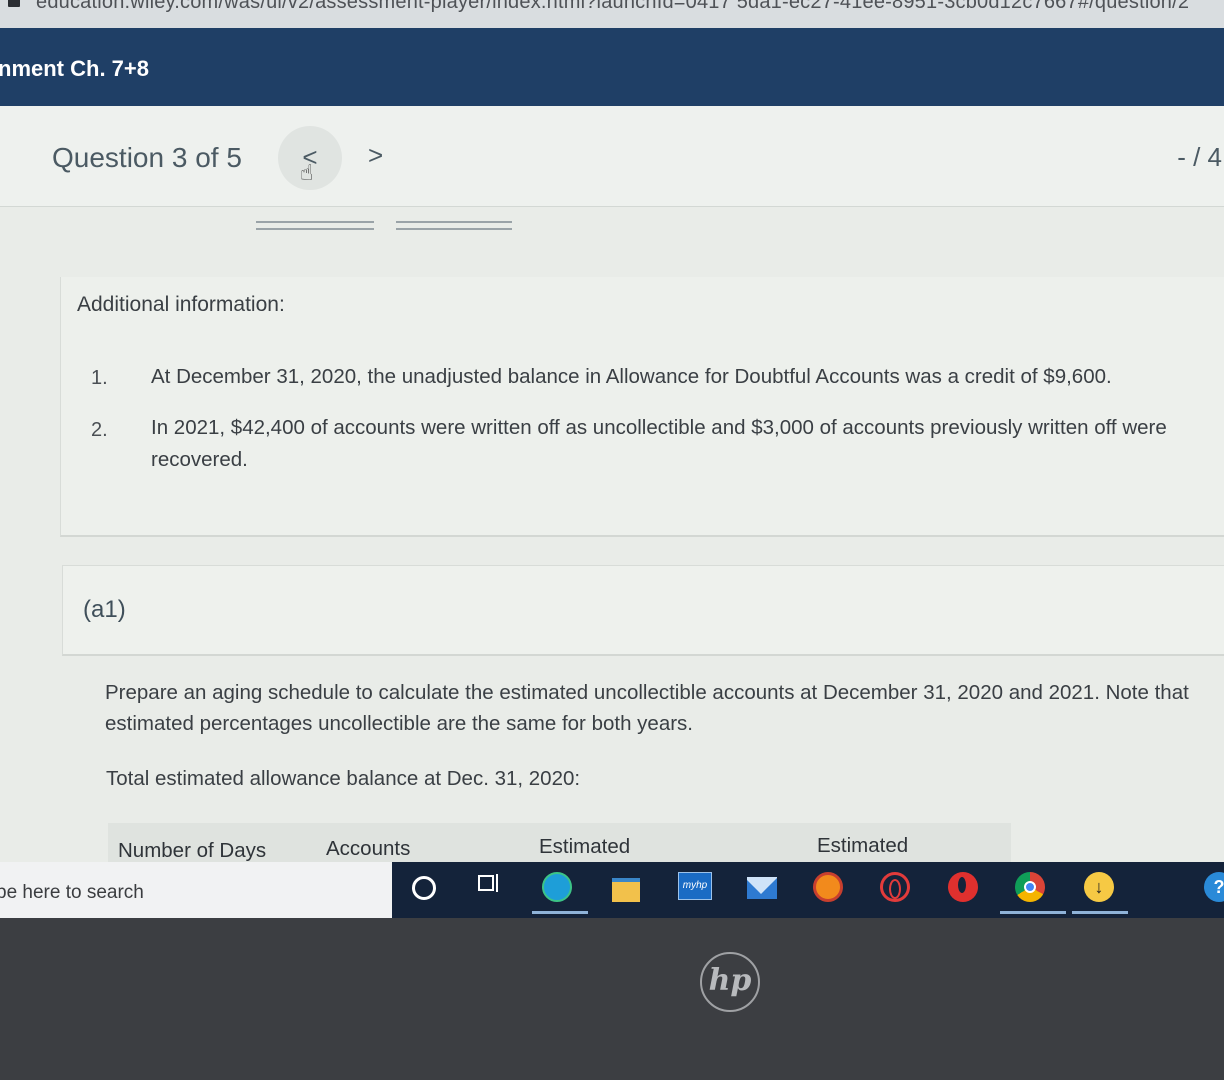 This screenshot has height=1080, width=1224. Describe the element at coordinates (99, 430) in the screenshot. I see `list-item-number: 2.` at that location.